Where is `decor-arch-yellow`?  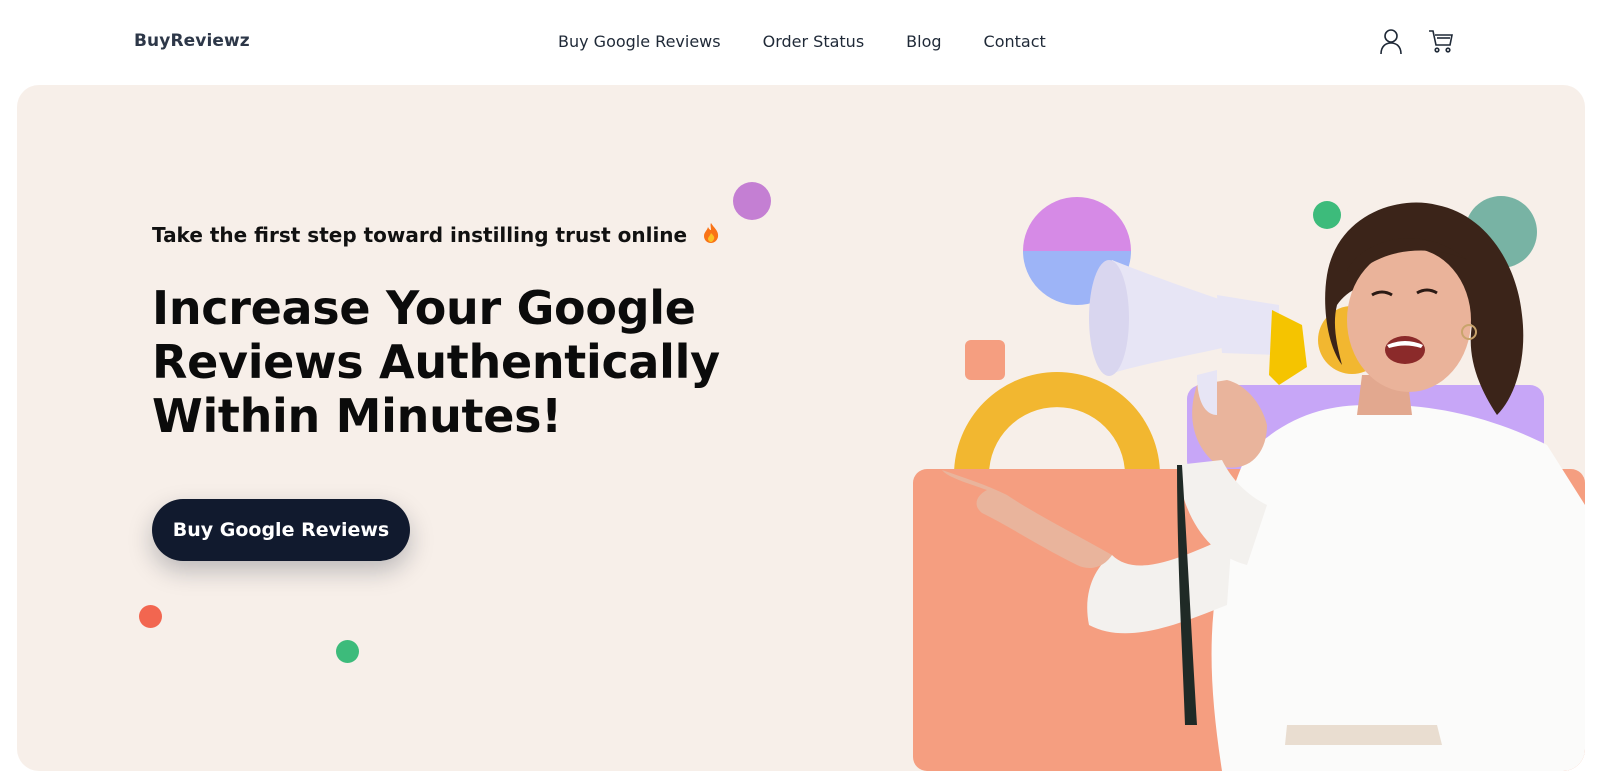 decor-arch-yellow is located at coordinates (1057, 423).